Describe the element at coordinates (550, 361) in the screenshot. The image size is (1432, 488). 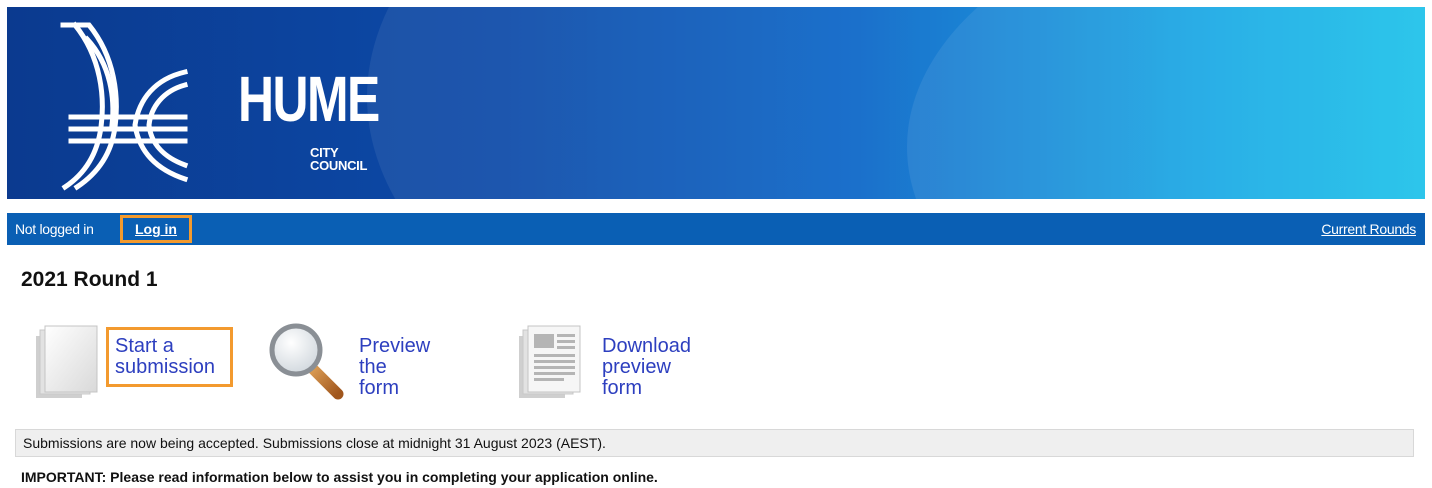
I see `form-document-icon` at that location.